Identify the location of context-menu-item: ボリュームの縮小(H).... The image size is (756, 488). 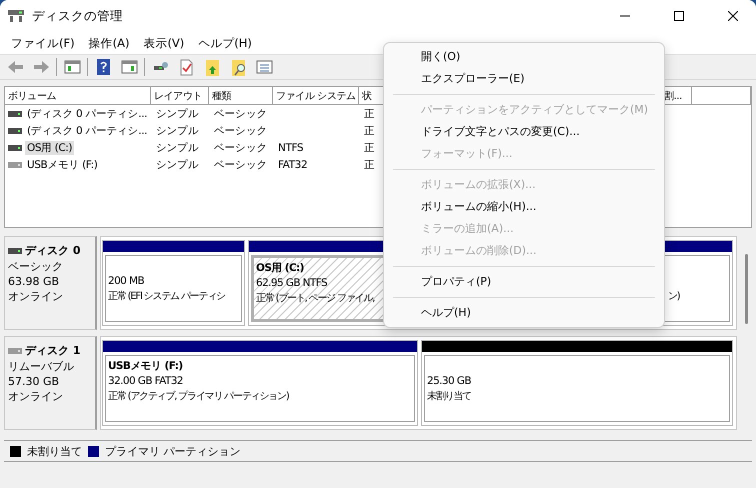
(524, 207).